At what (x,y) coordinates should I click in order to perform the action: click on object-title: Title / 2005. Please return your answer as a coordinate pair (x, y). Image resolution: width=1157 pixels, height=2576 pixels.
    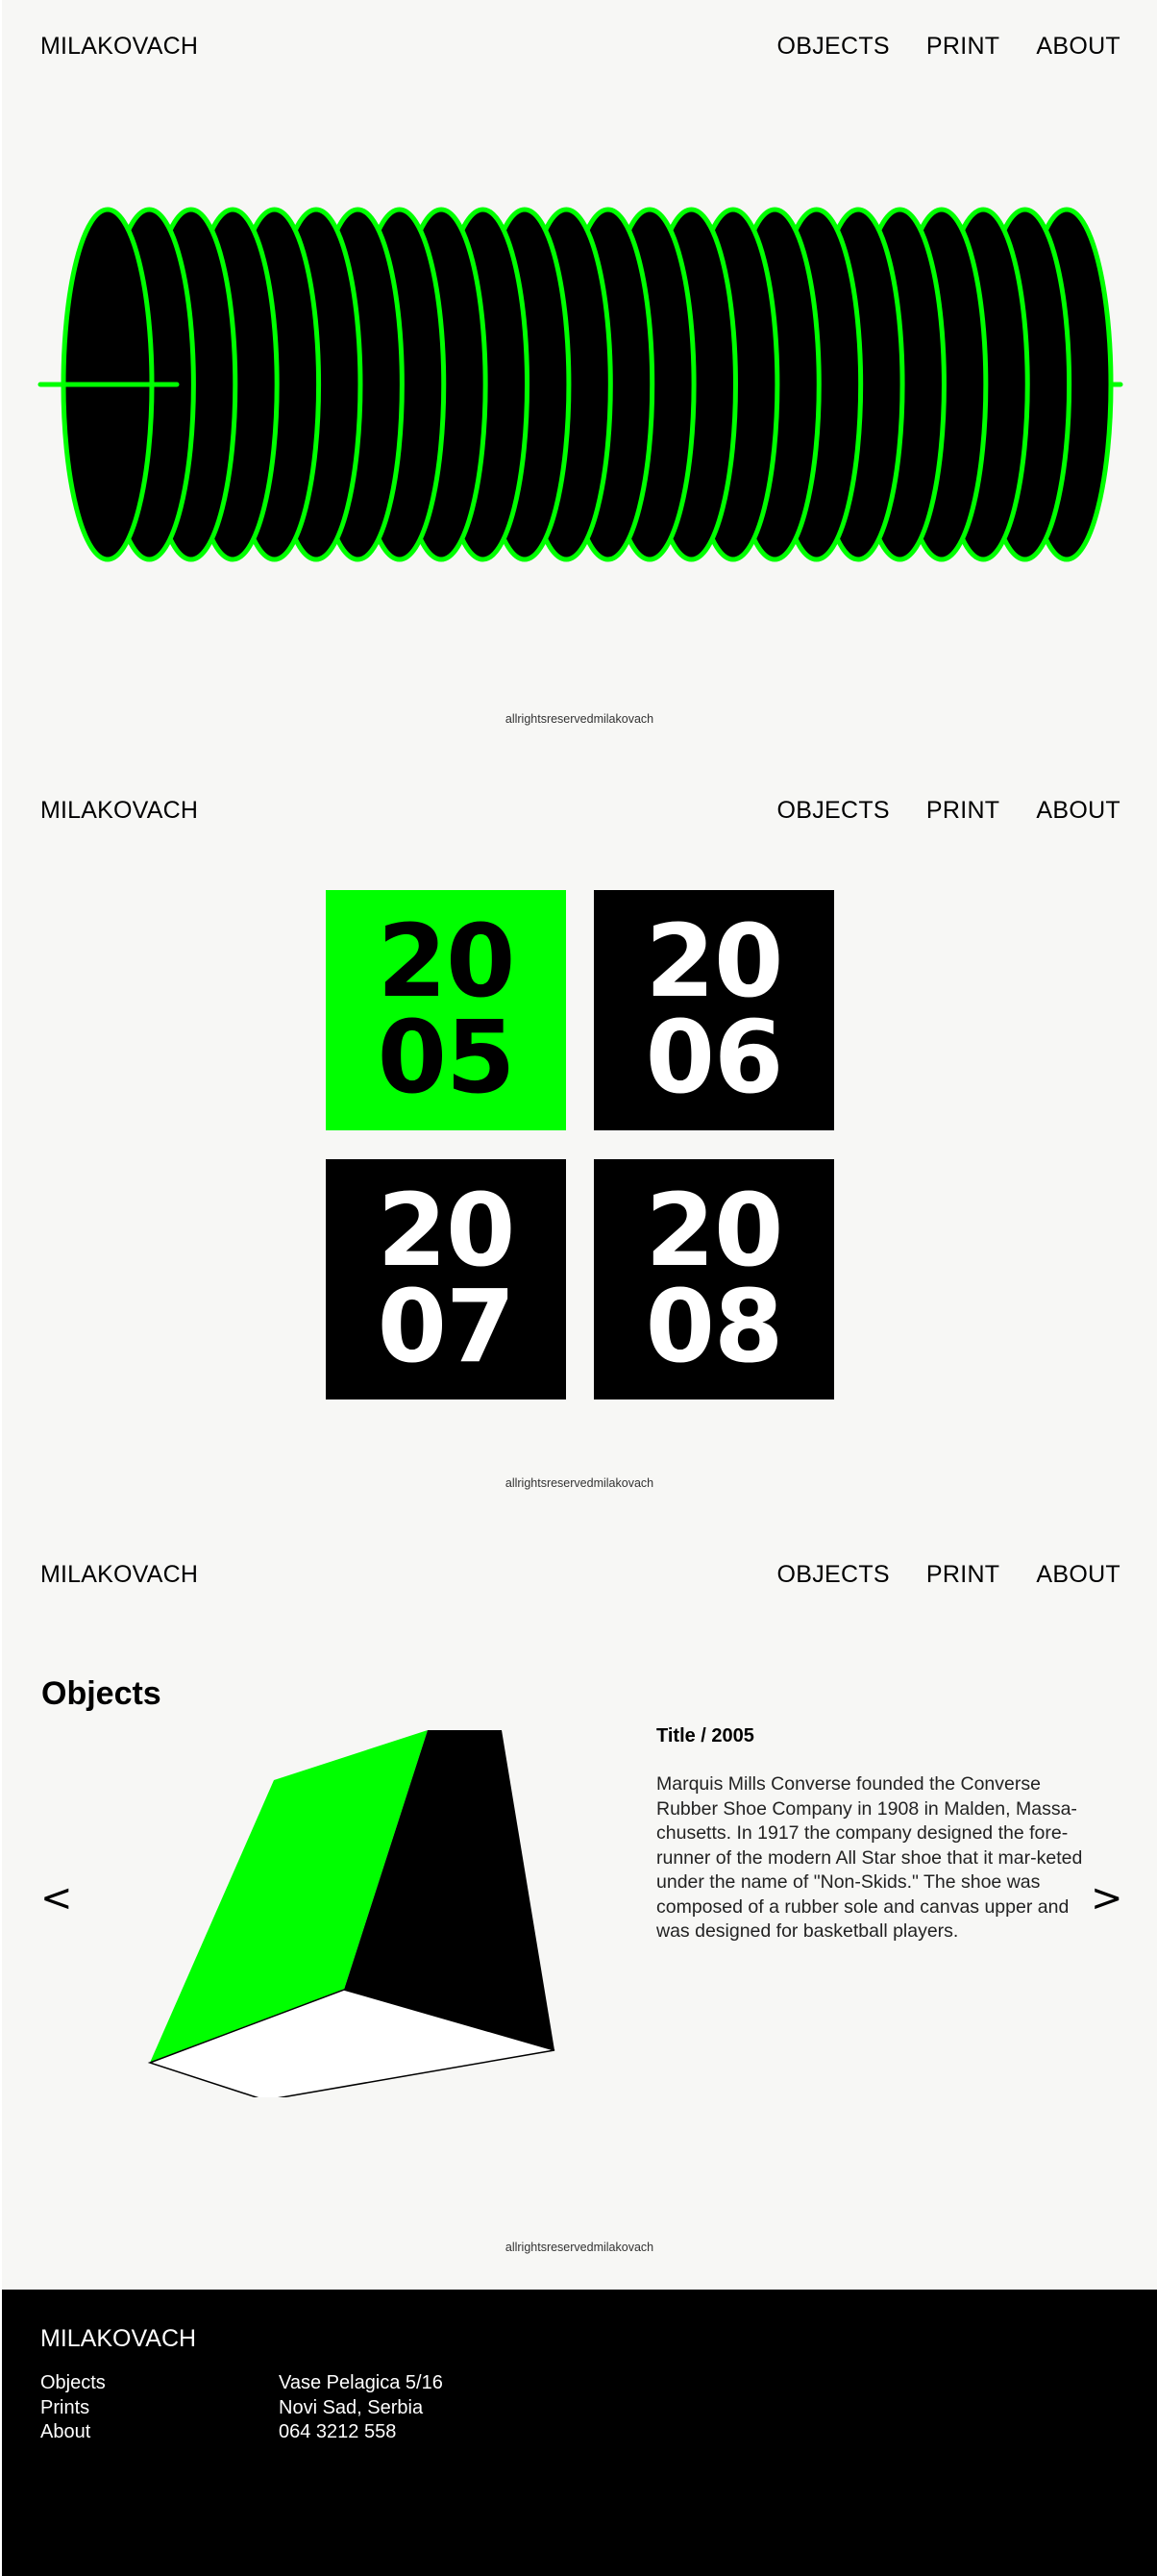
    Looking at the image, I should click on (705, 1735).